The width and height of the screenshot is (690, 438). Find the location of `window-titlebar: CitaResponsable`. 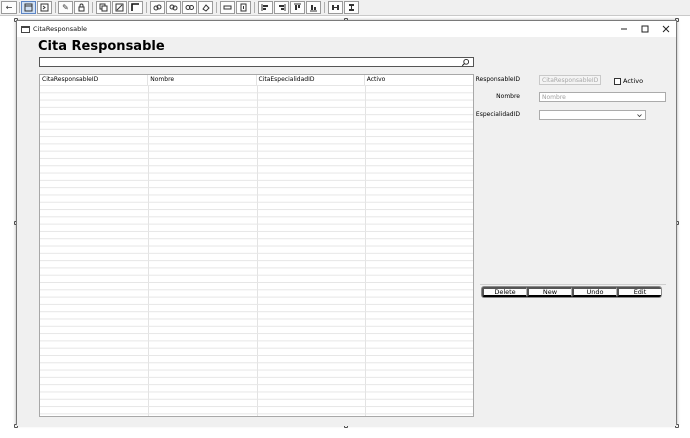

window-titlebar: CitaResponsable is located at coordinates (346, 29).